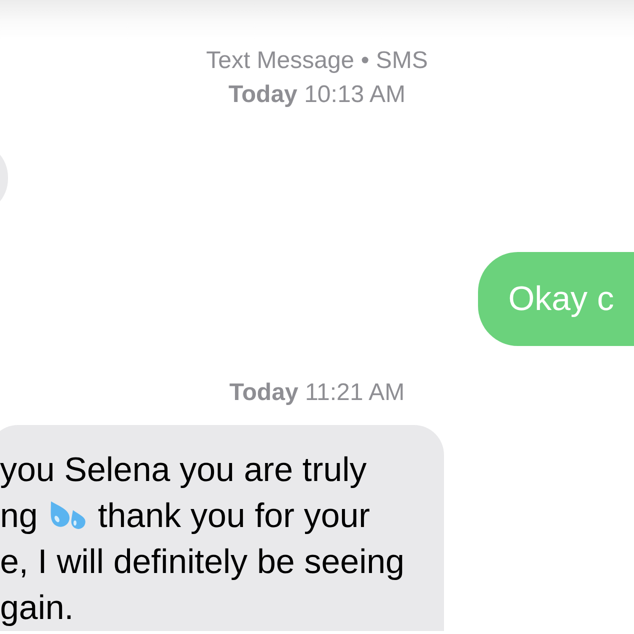 The image size is (634, 634). I want to click on message-text: you Selena you are truly, so click(183, 470).